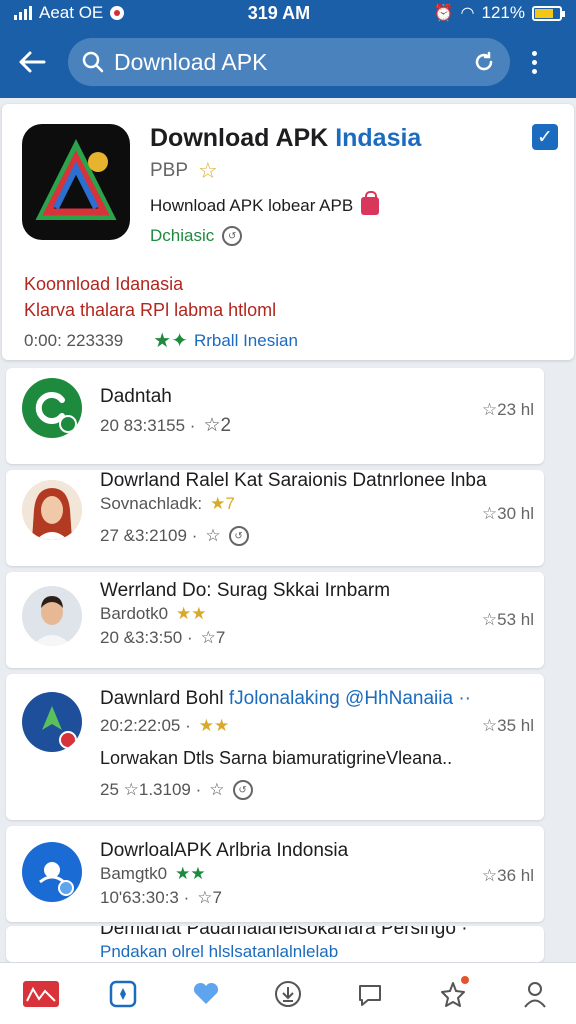 This screenshot has height=1024, width=576. I want to click on nav-notifications-icon, so click(453, 994).